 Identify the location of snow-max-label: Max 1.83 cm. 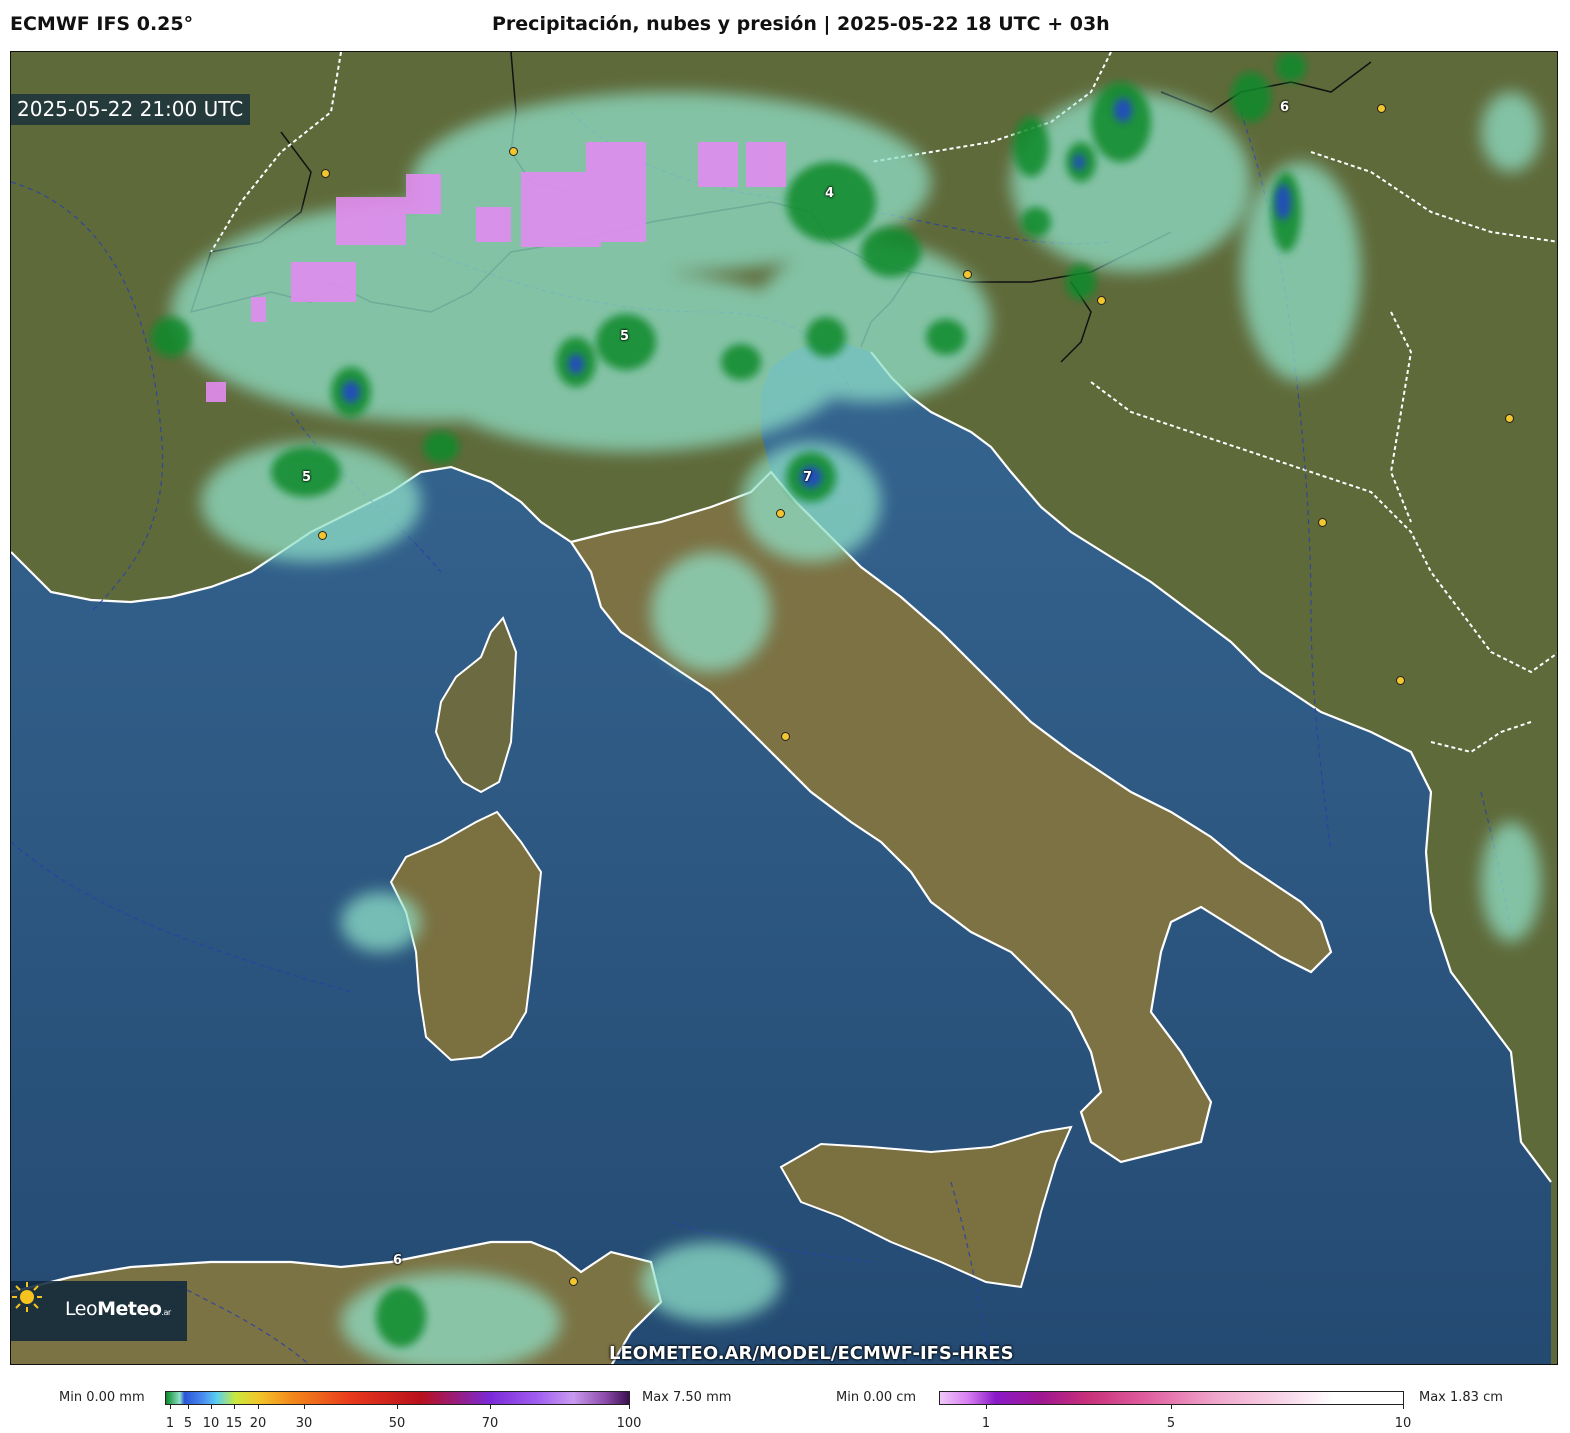
(1461, 1397).